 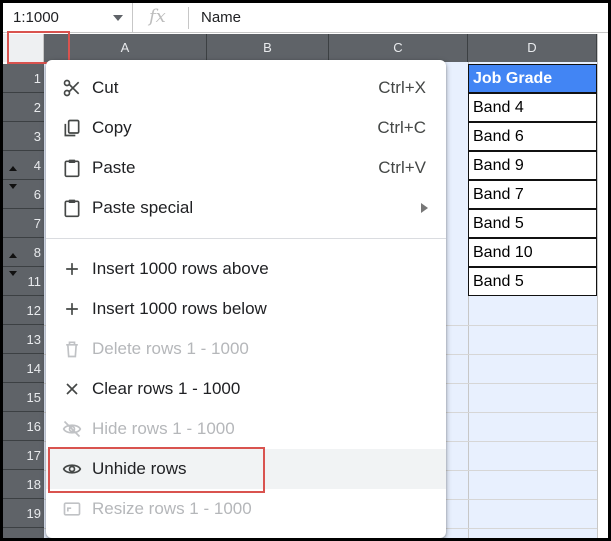 What do you see at coordinates (179, 308) in the screenshot?
I see `menu-item-label: Insert 1000 rows below` at bounding box center [179, 308].